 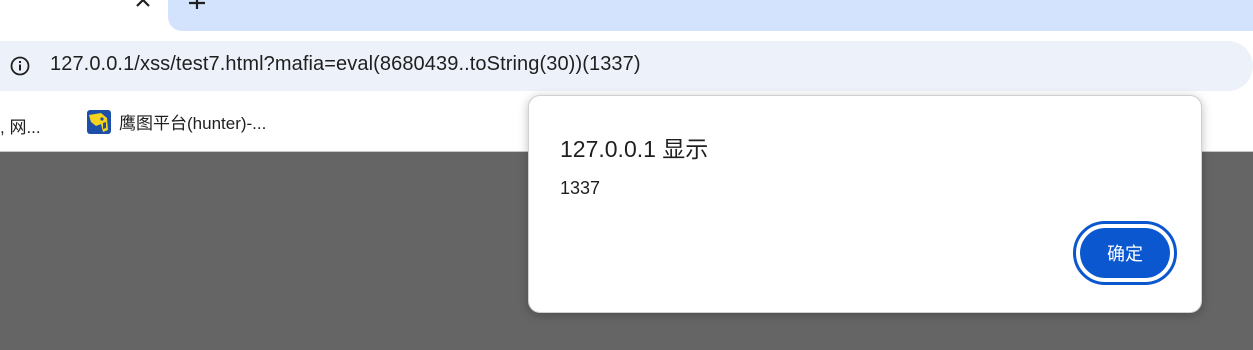 What do you see at coordinates (143, 4) in the screenshot?
I see `close-icon` at bounding box center [143, 4].